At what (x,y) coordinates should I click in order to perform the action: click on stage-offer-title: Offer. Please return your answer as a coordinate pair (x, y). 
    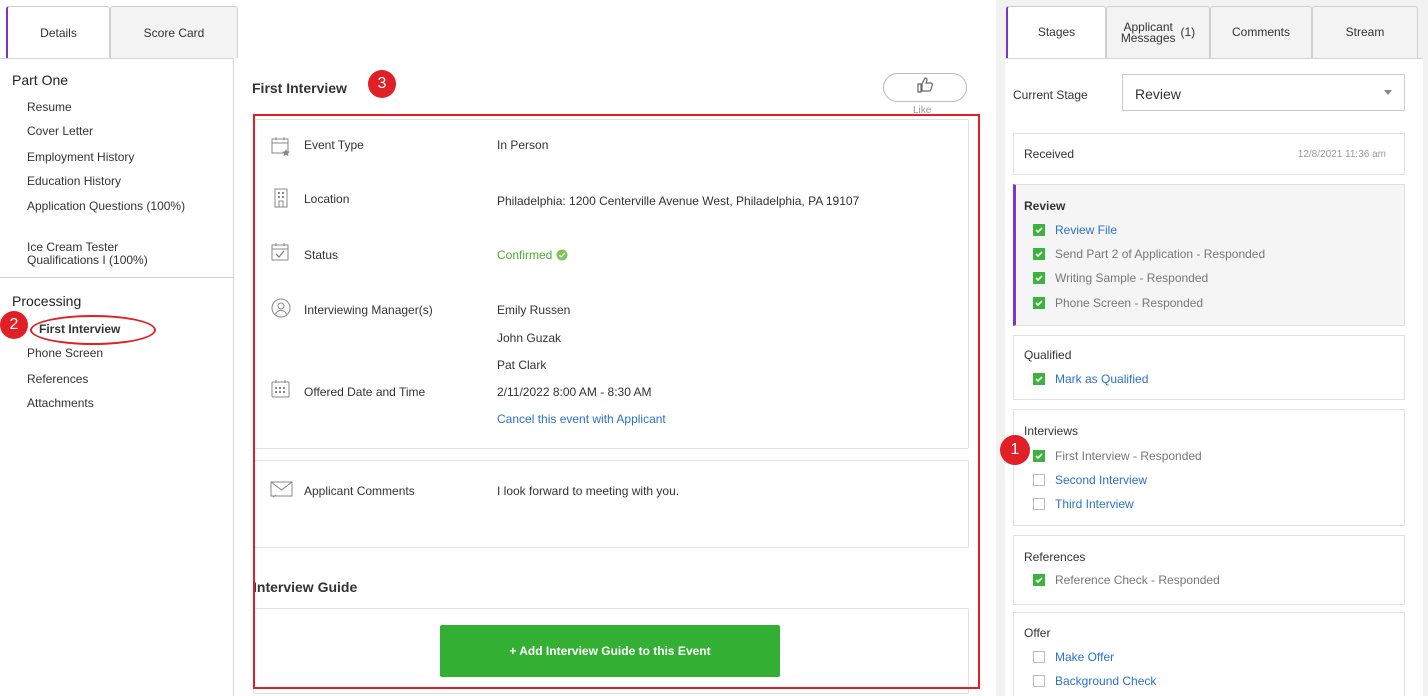
    Looking at the image, I should click on (1037, 633).